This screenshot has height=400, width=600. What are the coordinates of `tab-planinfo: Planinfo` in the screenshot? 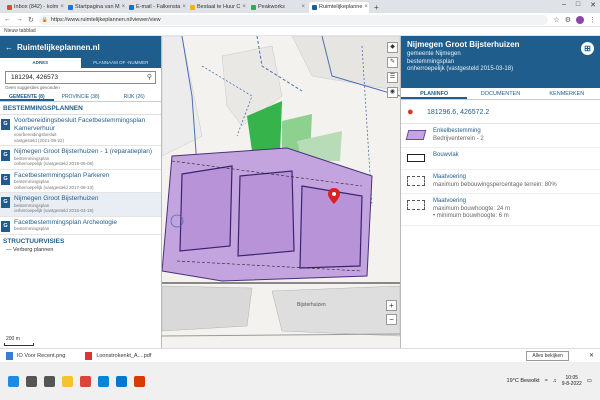 It's located at (434, 93).